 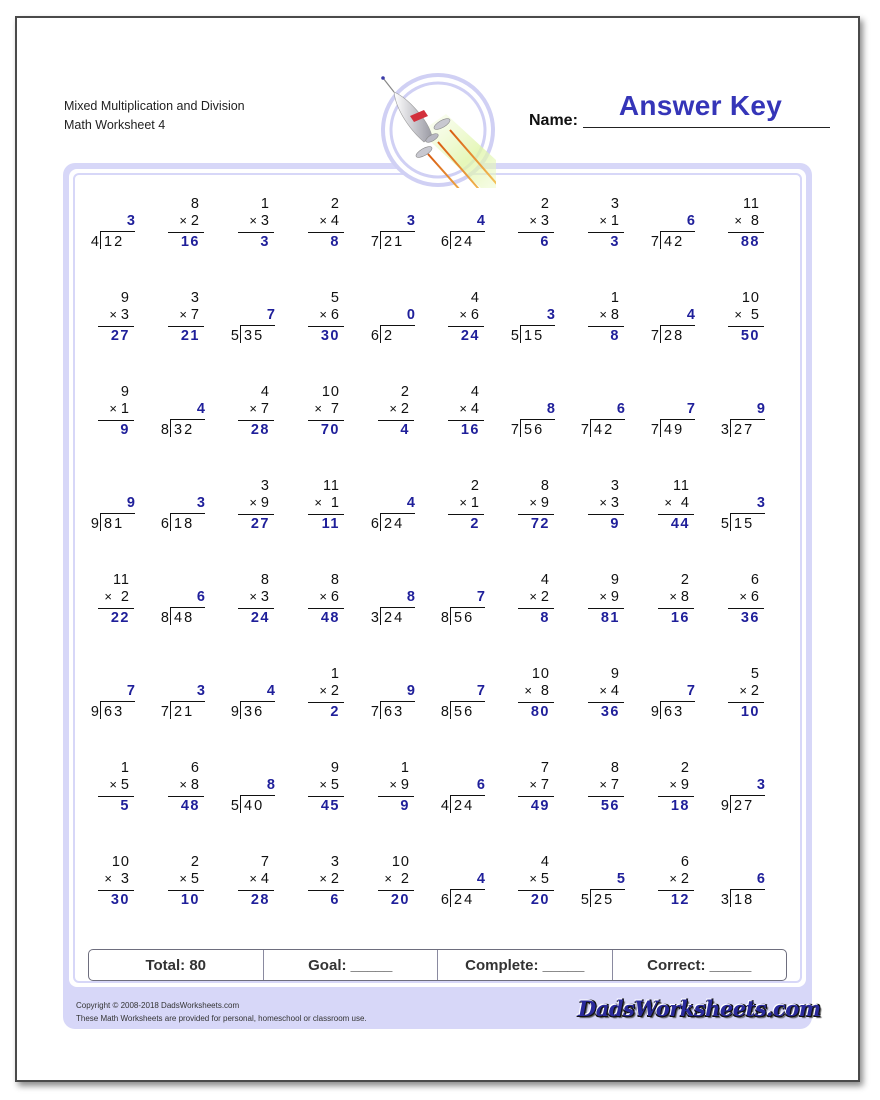 What do you see at coordinates (251, 319) in the screenshot?
I see `division-problem: 7 5 35` at bounding box center [251, 319].